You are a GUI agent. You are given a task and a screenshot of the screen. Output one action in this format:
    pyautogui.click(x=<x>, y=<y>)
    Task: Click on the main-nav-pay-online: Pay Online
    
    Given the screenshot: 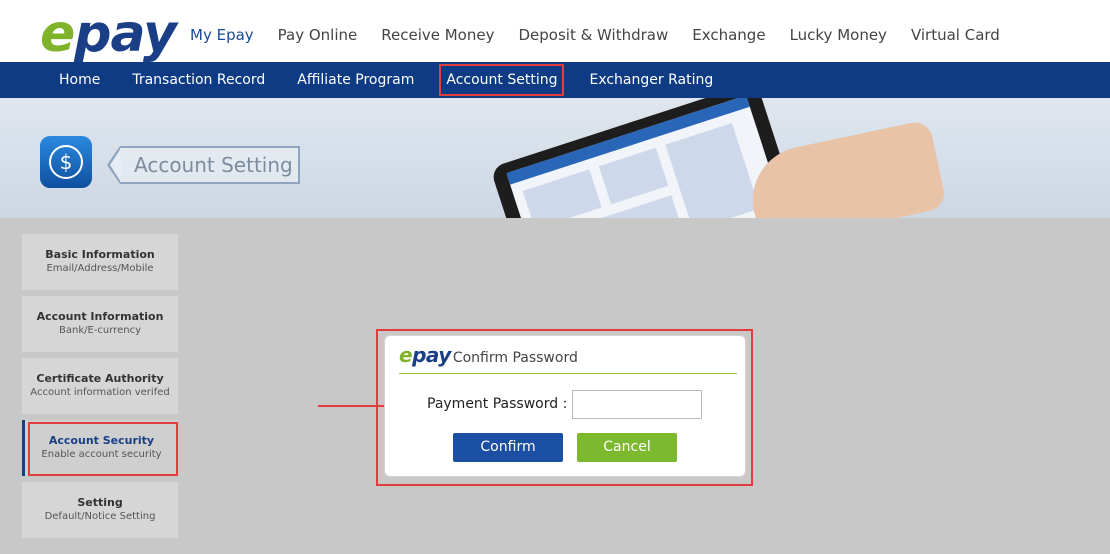 What is the action you would take?
    pyautogui.click(x=318, y=35)
    